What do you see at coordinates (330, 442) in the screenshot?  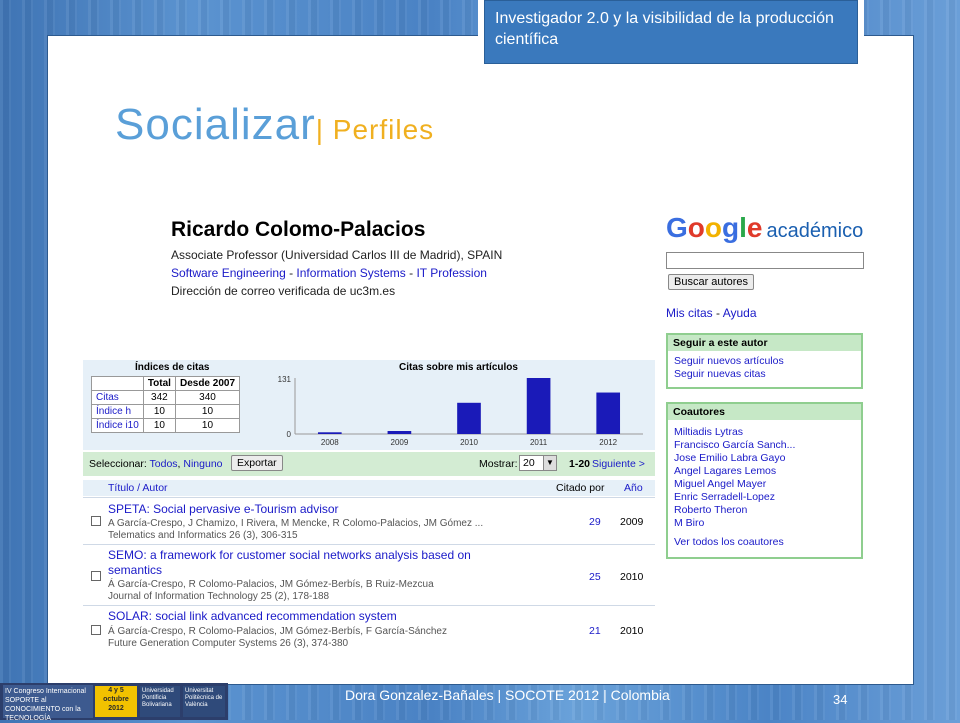 I see `x-tick-label: 2008` at bounding box center [330, 442].